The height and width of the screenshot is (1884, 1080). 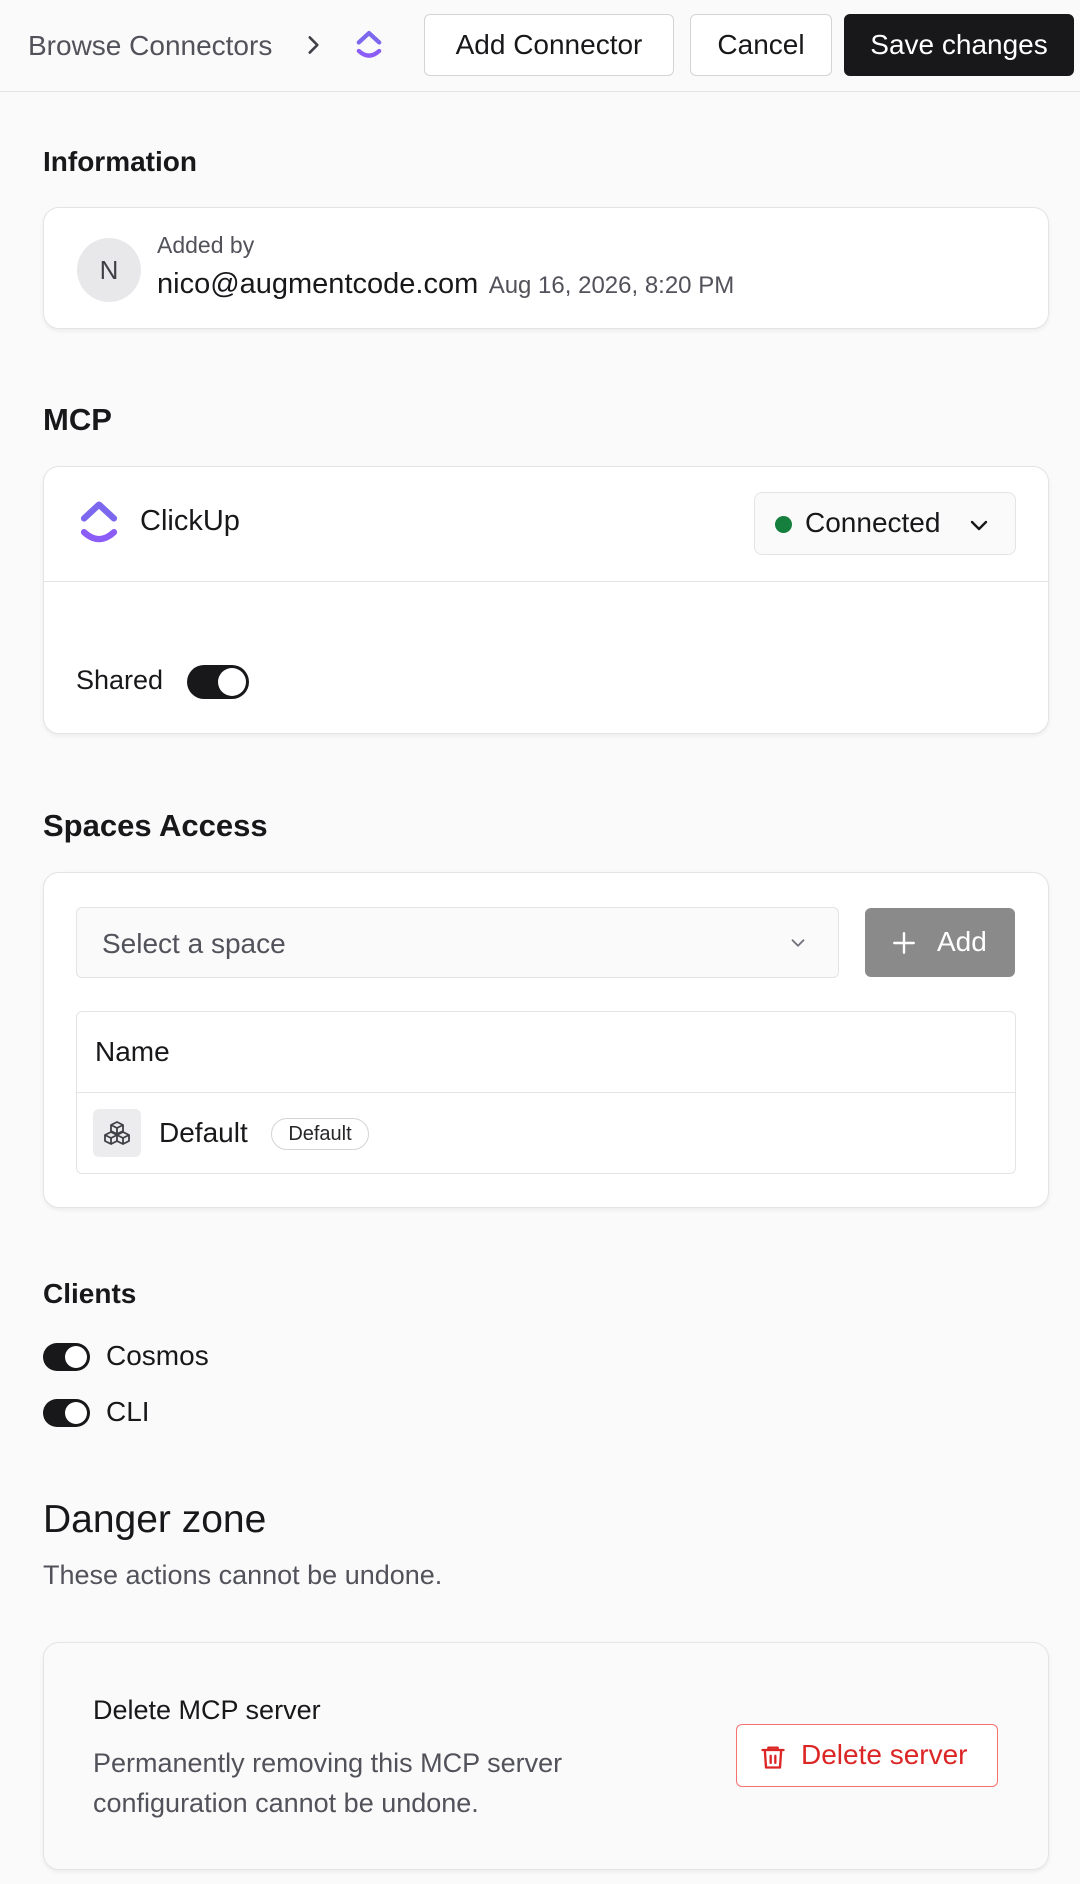 I want to click on table-header-name: Name, so click(x=132, y=1051).